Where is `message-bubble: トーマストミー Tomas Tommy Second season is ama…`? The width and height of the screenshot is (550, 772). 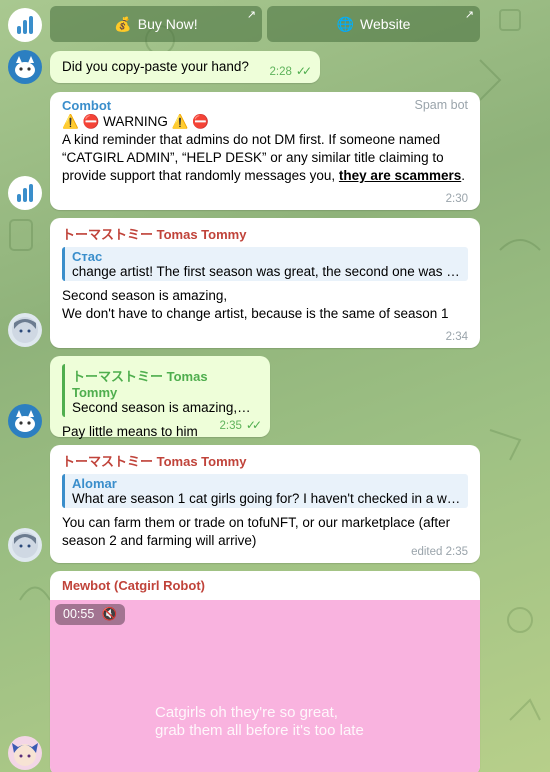
message-bubble: トーマストミー Tomas Tommy Second season is ama… is located at coordinates (160, 397).